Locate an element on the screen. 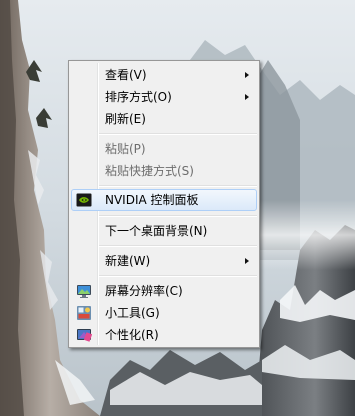 This screenshot has width=355, height=416. menu-item-personalize: 个性化(R) is located at coordinates (164, 335).